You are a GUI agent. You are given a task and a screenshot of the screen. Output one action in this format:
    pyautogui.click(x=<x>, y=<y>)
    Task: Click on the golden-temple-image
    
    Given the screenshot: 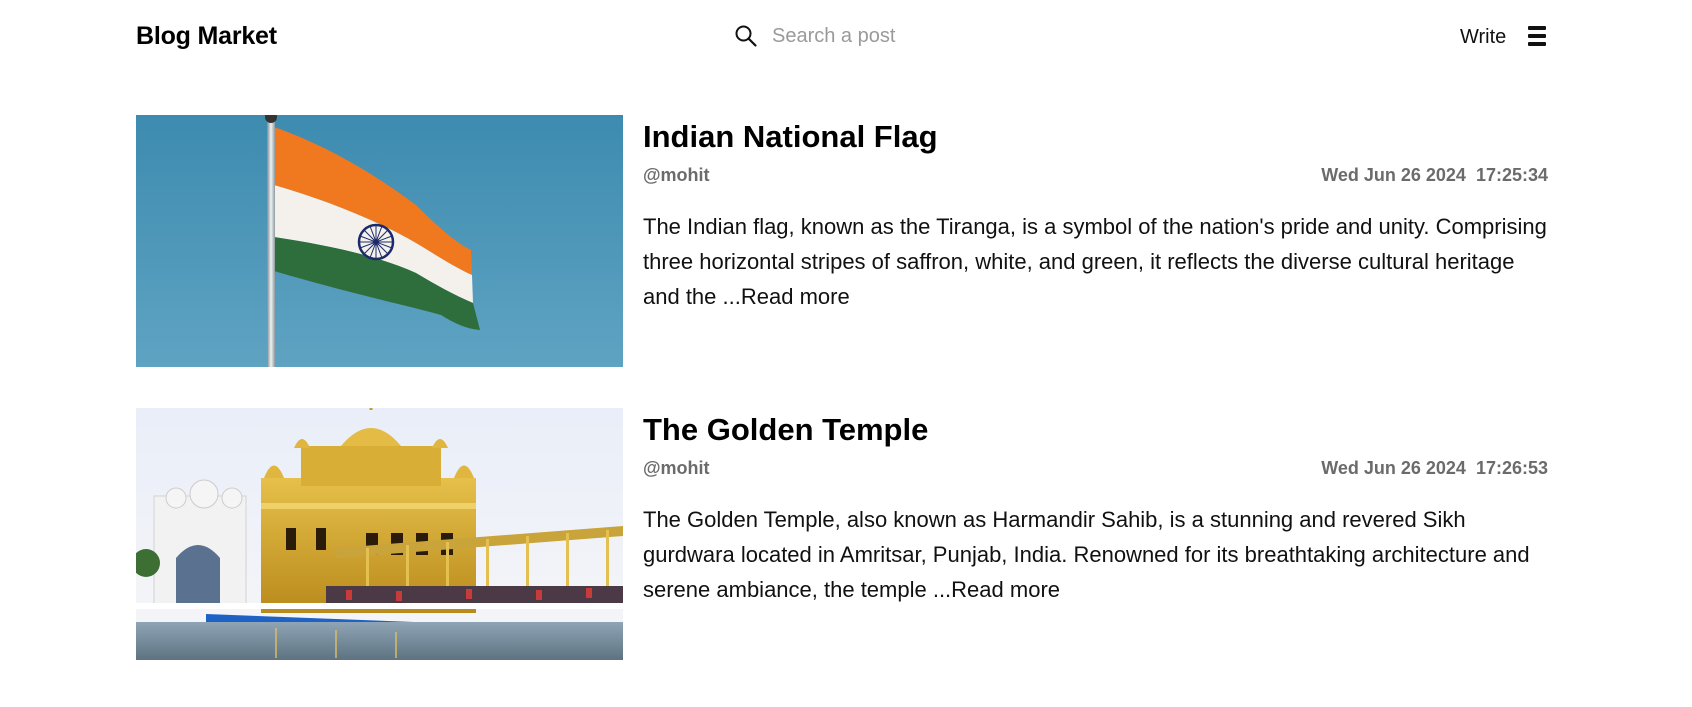 What is the action you would take?
    pyautogui.click(x=379, y=534)
    